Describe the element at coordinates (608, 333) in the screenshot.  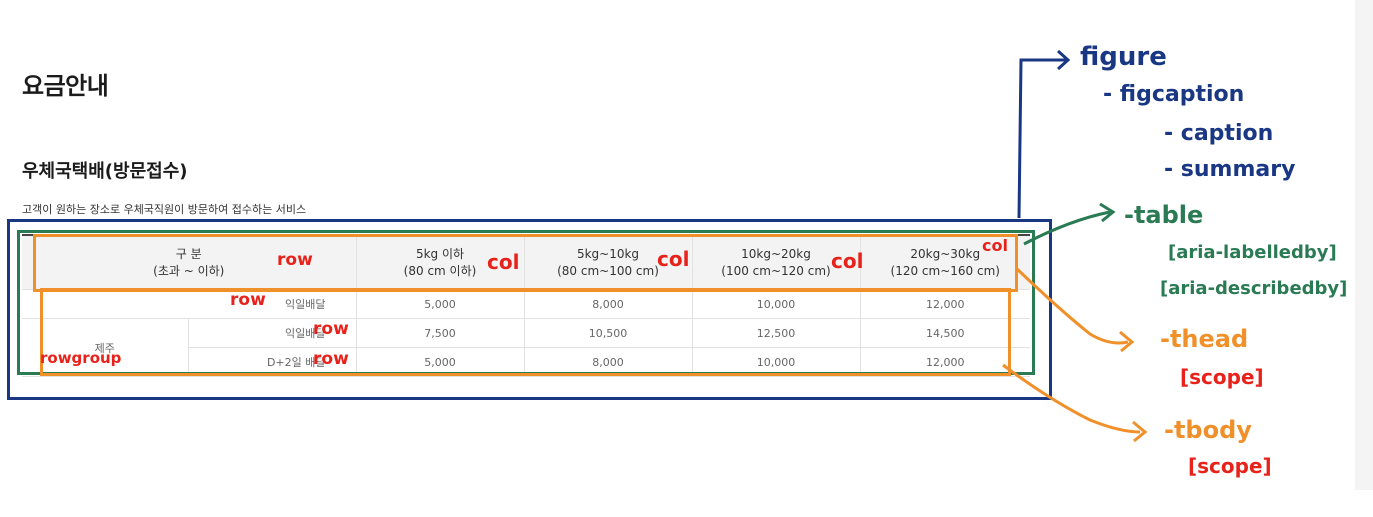
I see `table-cell: 10,500` at that location.